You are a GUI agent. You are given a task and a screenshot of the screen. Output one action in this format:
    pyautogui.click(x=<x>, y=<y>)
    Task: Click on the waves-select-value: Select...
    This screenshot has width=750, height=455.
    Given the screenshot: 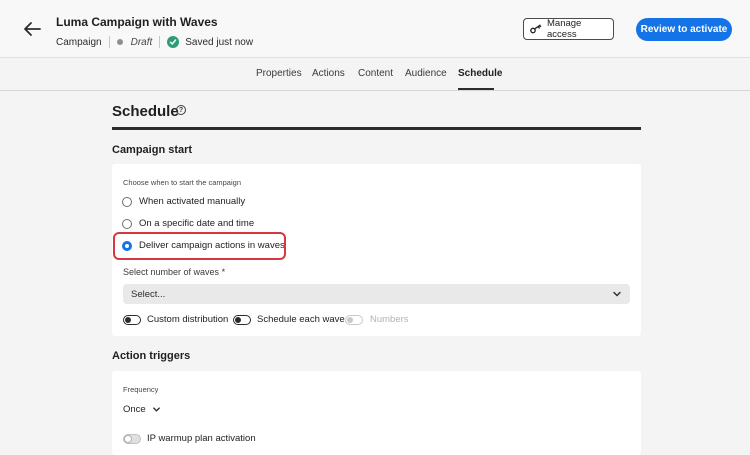 What is the action you would take?
    pyautogui.click(x=148, y=294)
    